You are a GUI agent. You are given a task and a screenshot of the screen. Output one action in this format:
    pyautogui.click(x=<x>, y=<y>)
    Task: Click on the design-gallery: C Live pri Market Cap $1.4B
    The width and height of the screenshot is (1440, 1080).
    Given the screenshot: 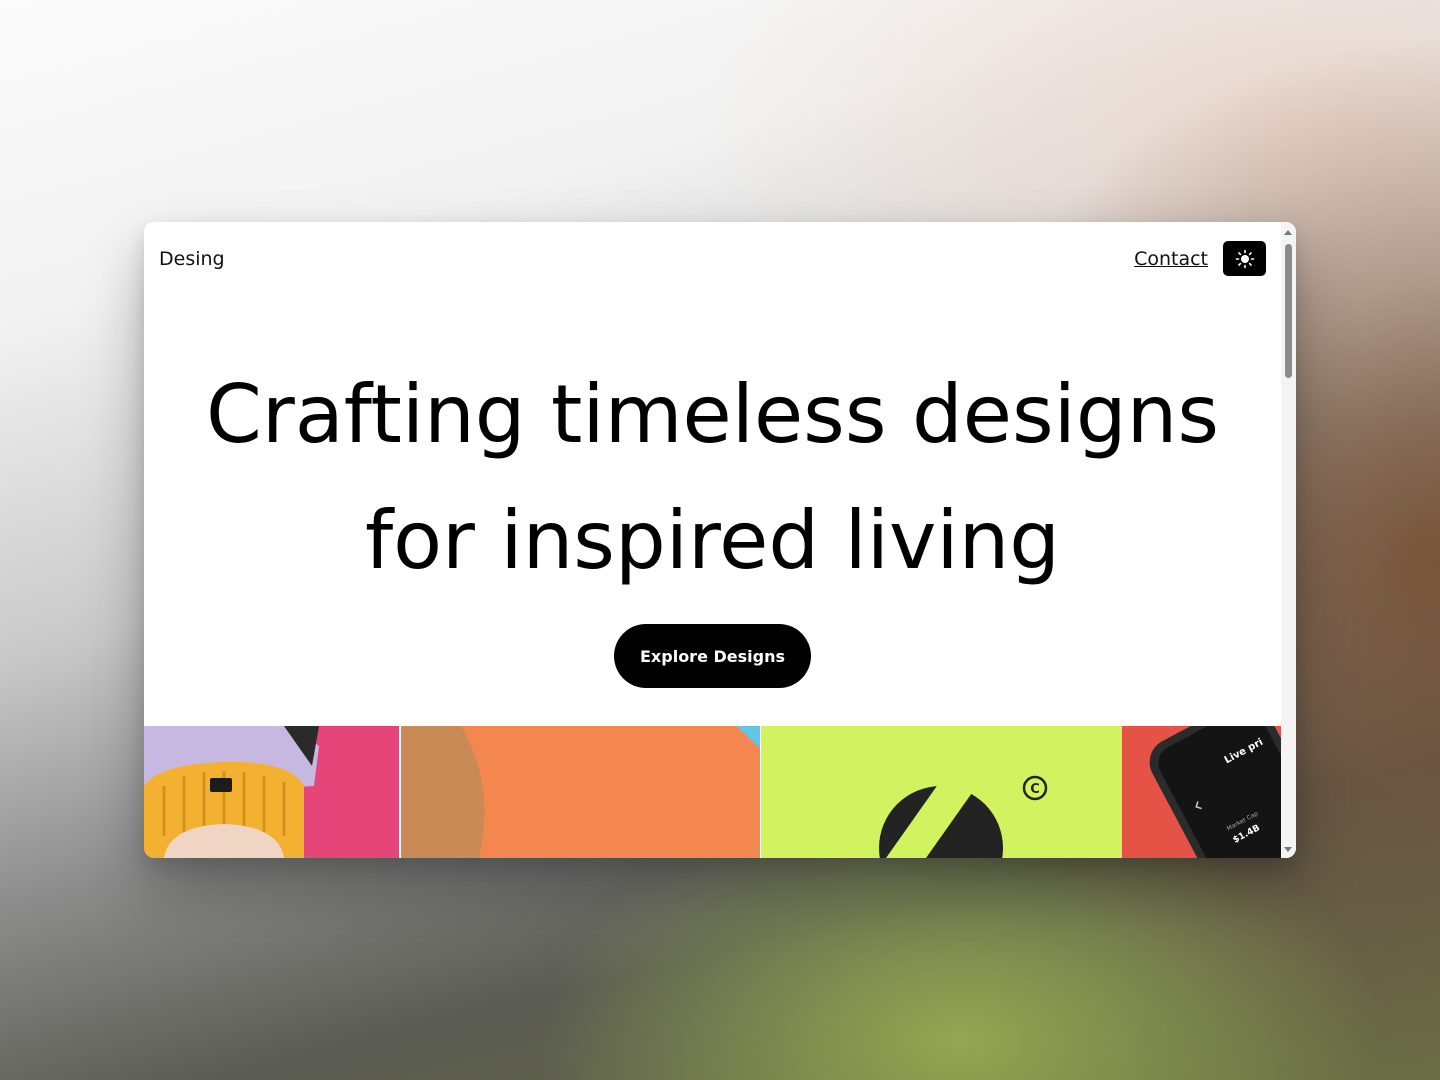 What is the action you would take?
    pyautogui.click(x=712, y=792)
    